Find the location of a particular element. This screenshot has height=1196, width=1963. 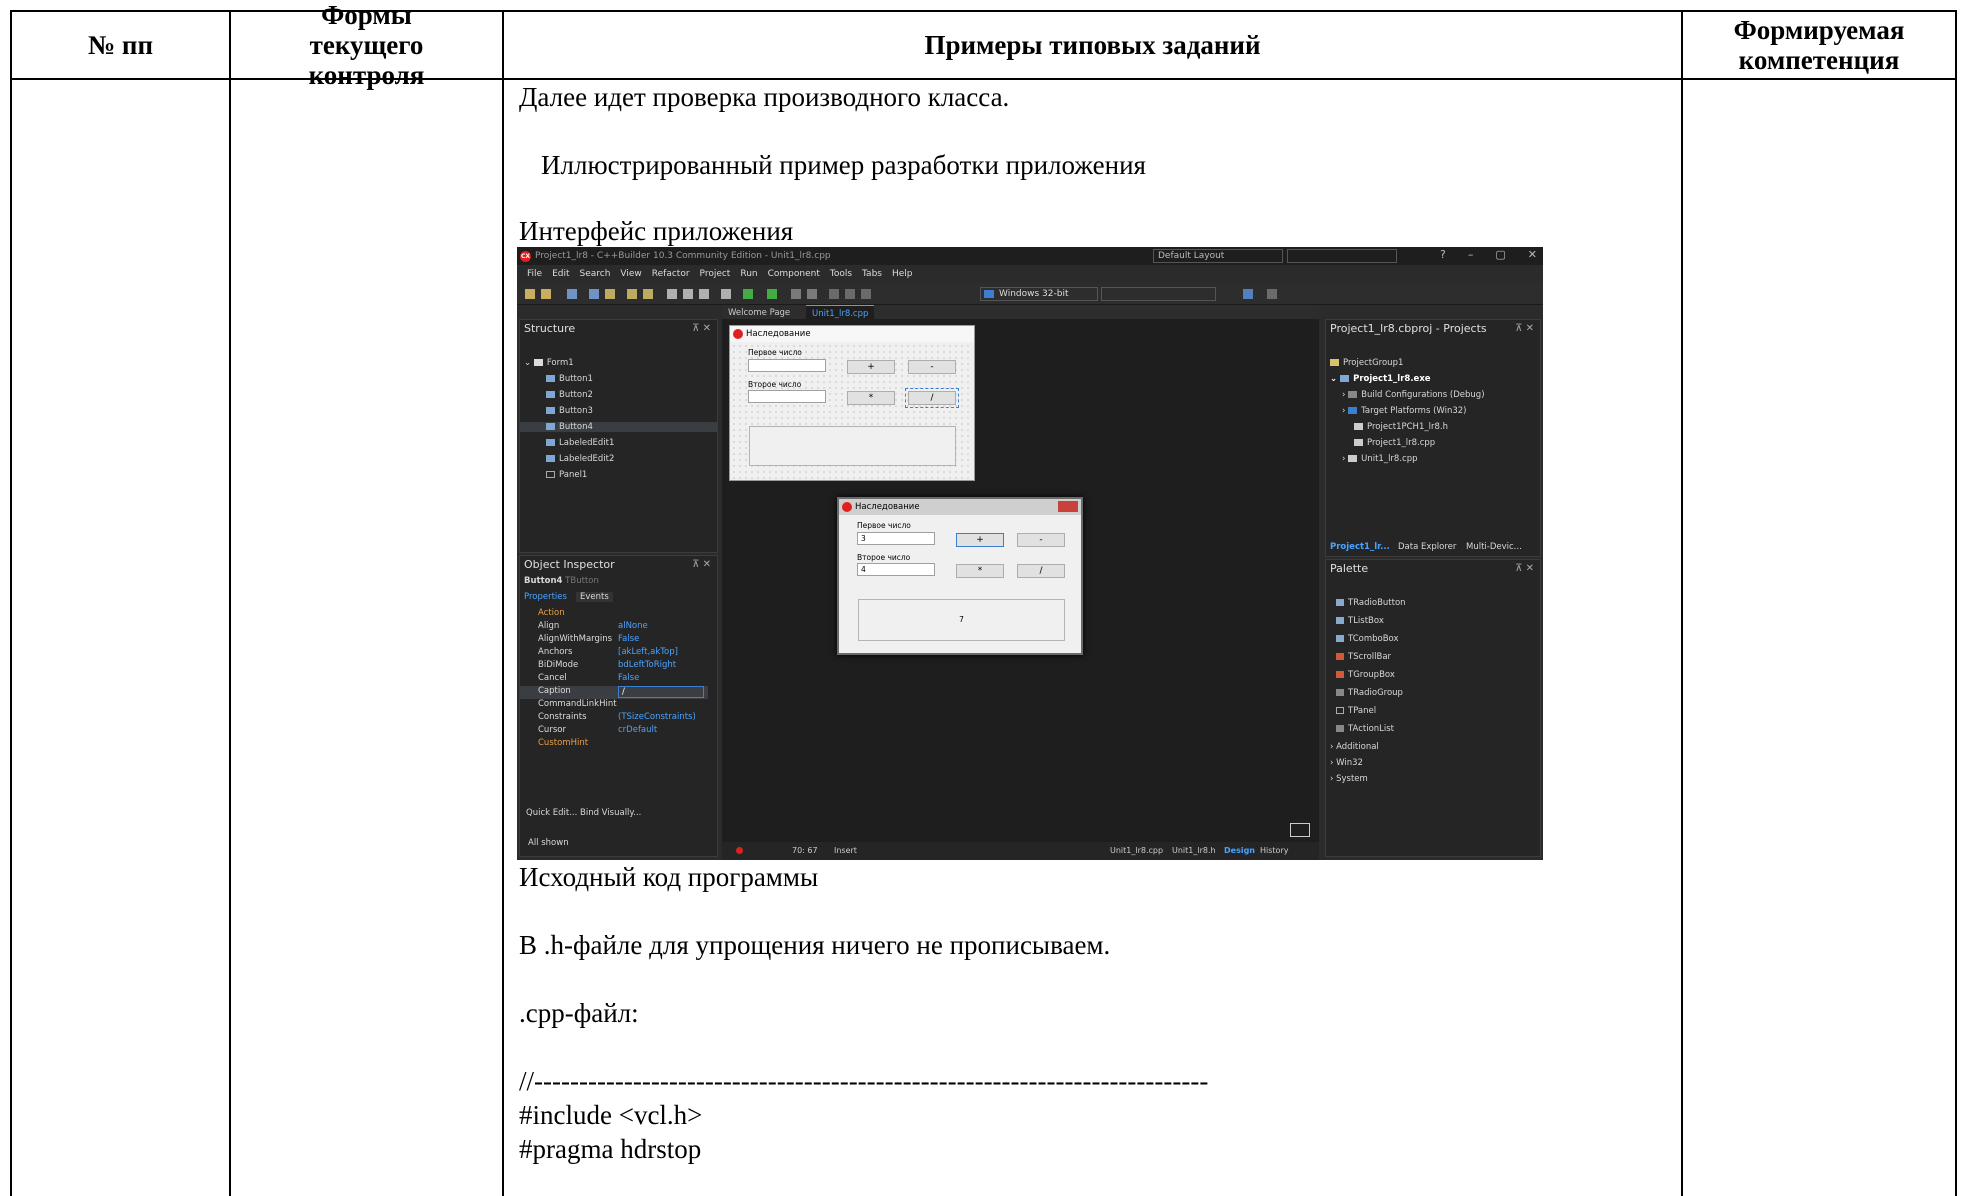

menu-search: Search is located at coordinates (595, 274).